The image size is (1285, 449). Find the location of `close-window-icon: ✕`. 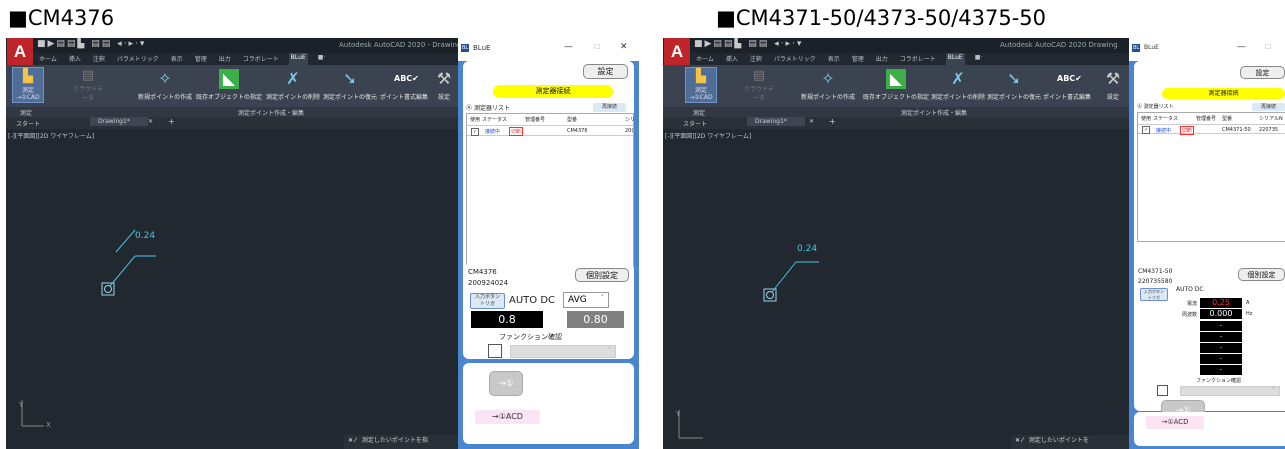

close-window-icon: ✕ is located at coordinates (624, 47).